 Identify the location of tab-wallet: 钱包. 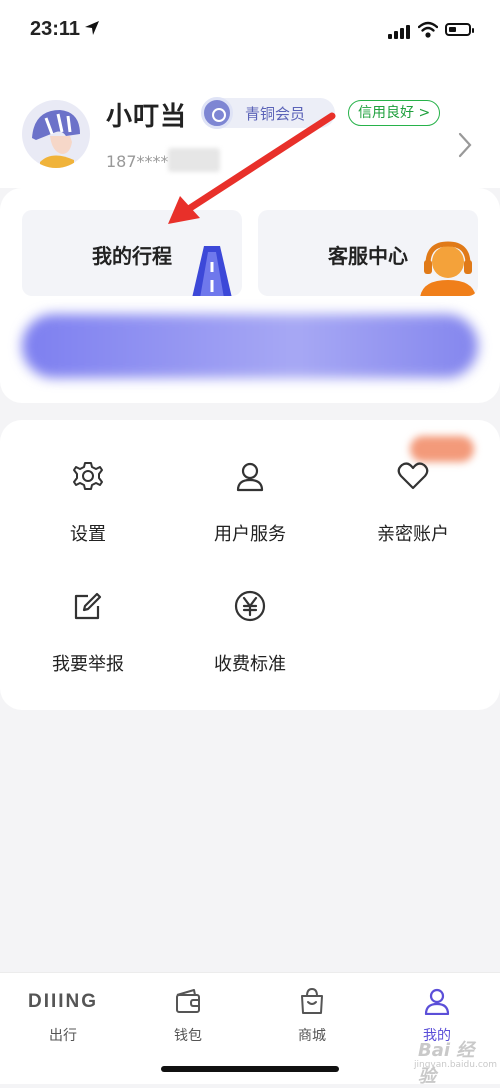
(188, 1016).